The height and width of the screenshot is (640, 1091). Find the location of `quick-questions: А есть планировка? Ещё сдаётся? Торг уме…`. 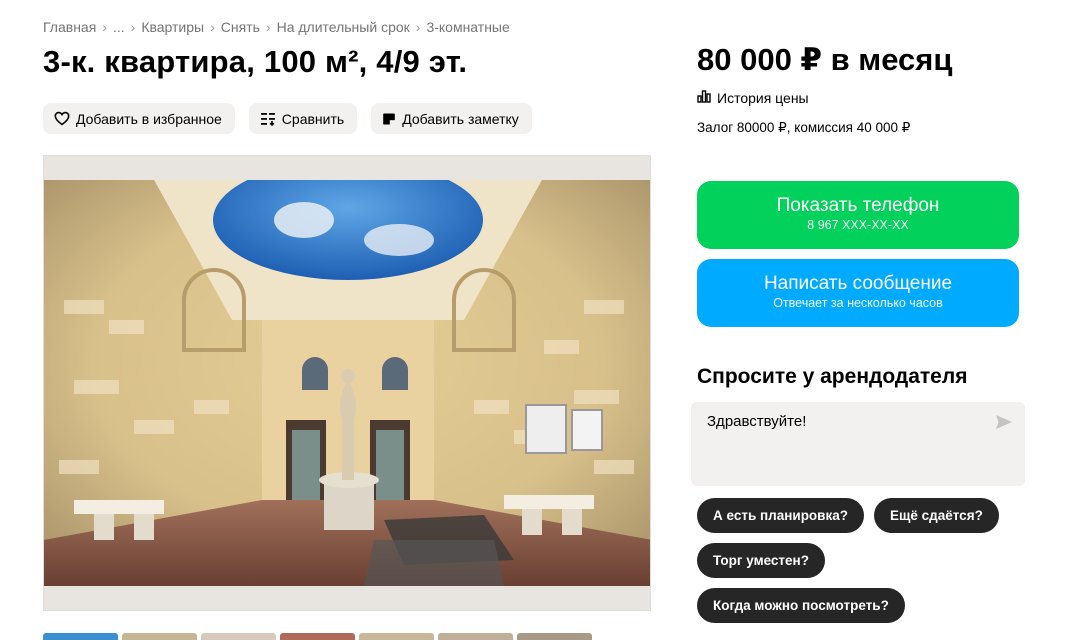

quick-questions: А есть планировка? Ещё сдаётся? Торг уме… is located at coordinates (862, 560).